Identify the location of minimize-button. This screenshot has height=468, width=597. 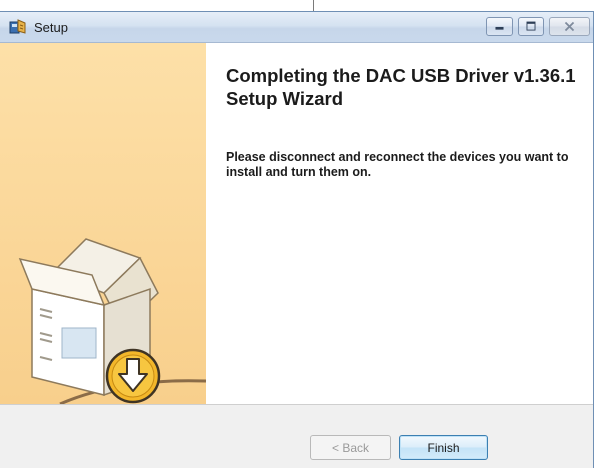
(499, 26).